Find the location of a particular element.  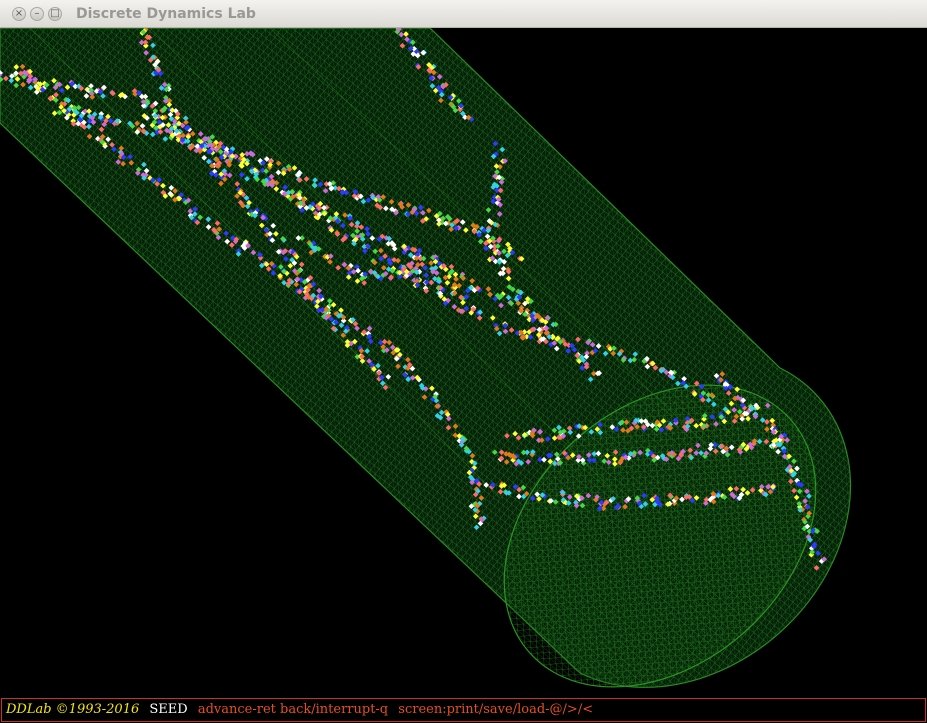

advance-commands: advance-ret back/interrupt-q is located at coordinates (293, 709).